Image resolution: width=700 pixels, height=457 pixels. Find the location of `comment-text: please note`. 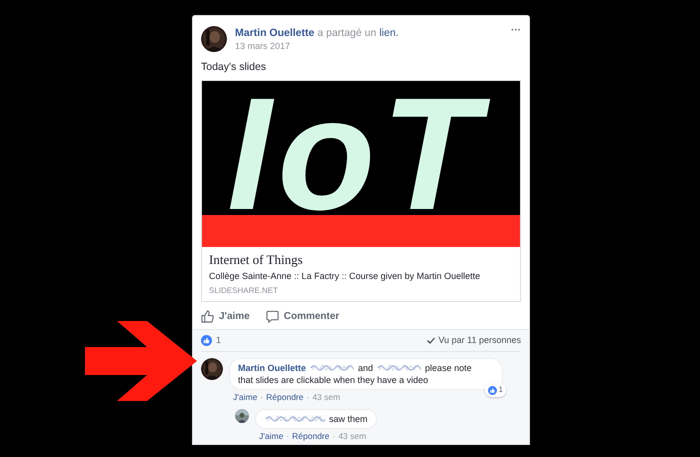

comment-text: please note is located at coordinates (448, 368).